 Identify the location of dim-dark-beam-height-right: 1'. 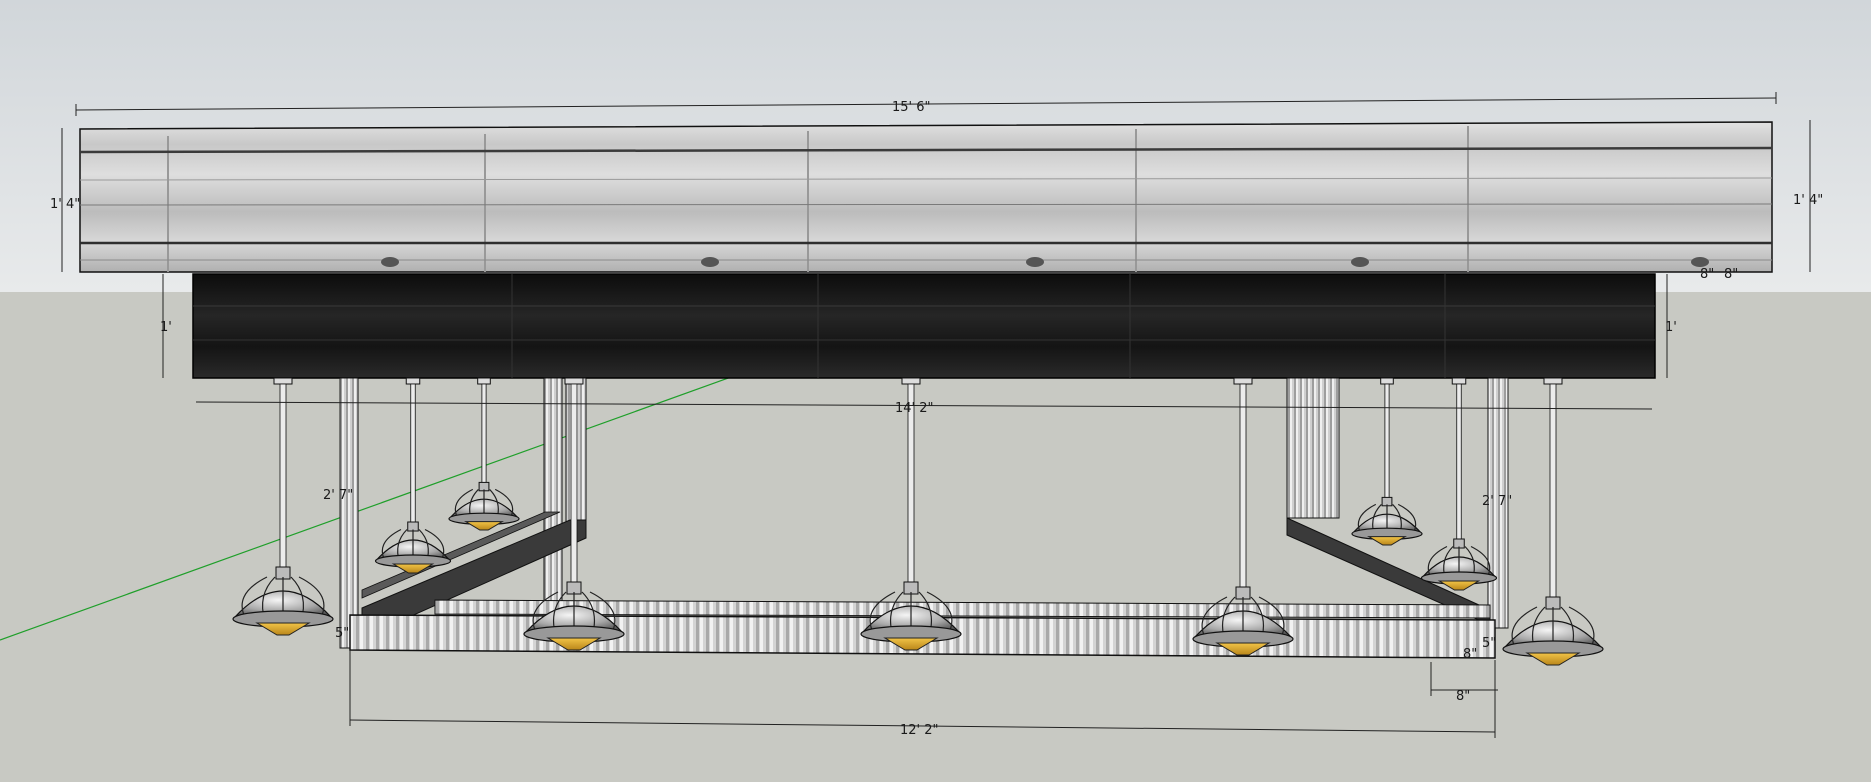
(1671, 327).